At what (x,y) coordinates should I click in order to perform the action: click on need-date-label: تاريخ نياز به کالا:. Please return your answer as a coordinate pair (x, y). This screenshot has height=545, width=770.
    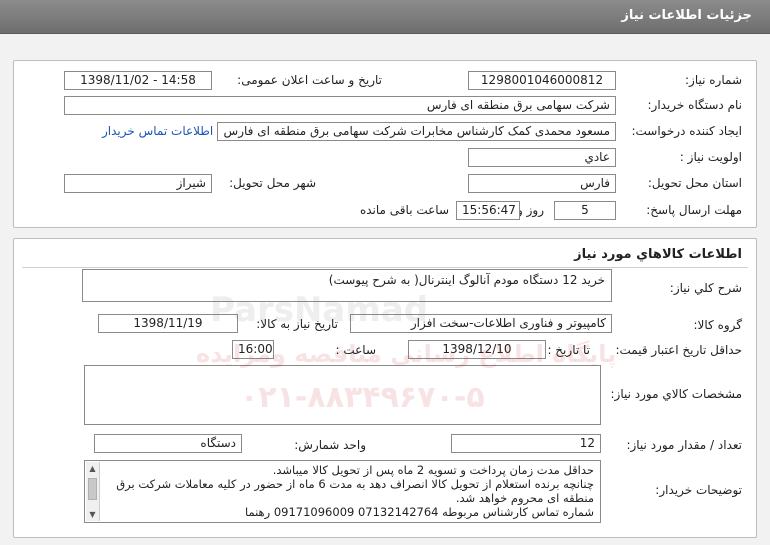
    Looking at the image, I should click on (297, 324).